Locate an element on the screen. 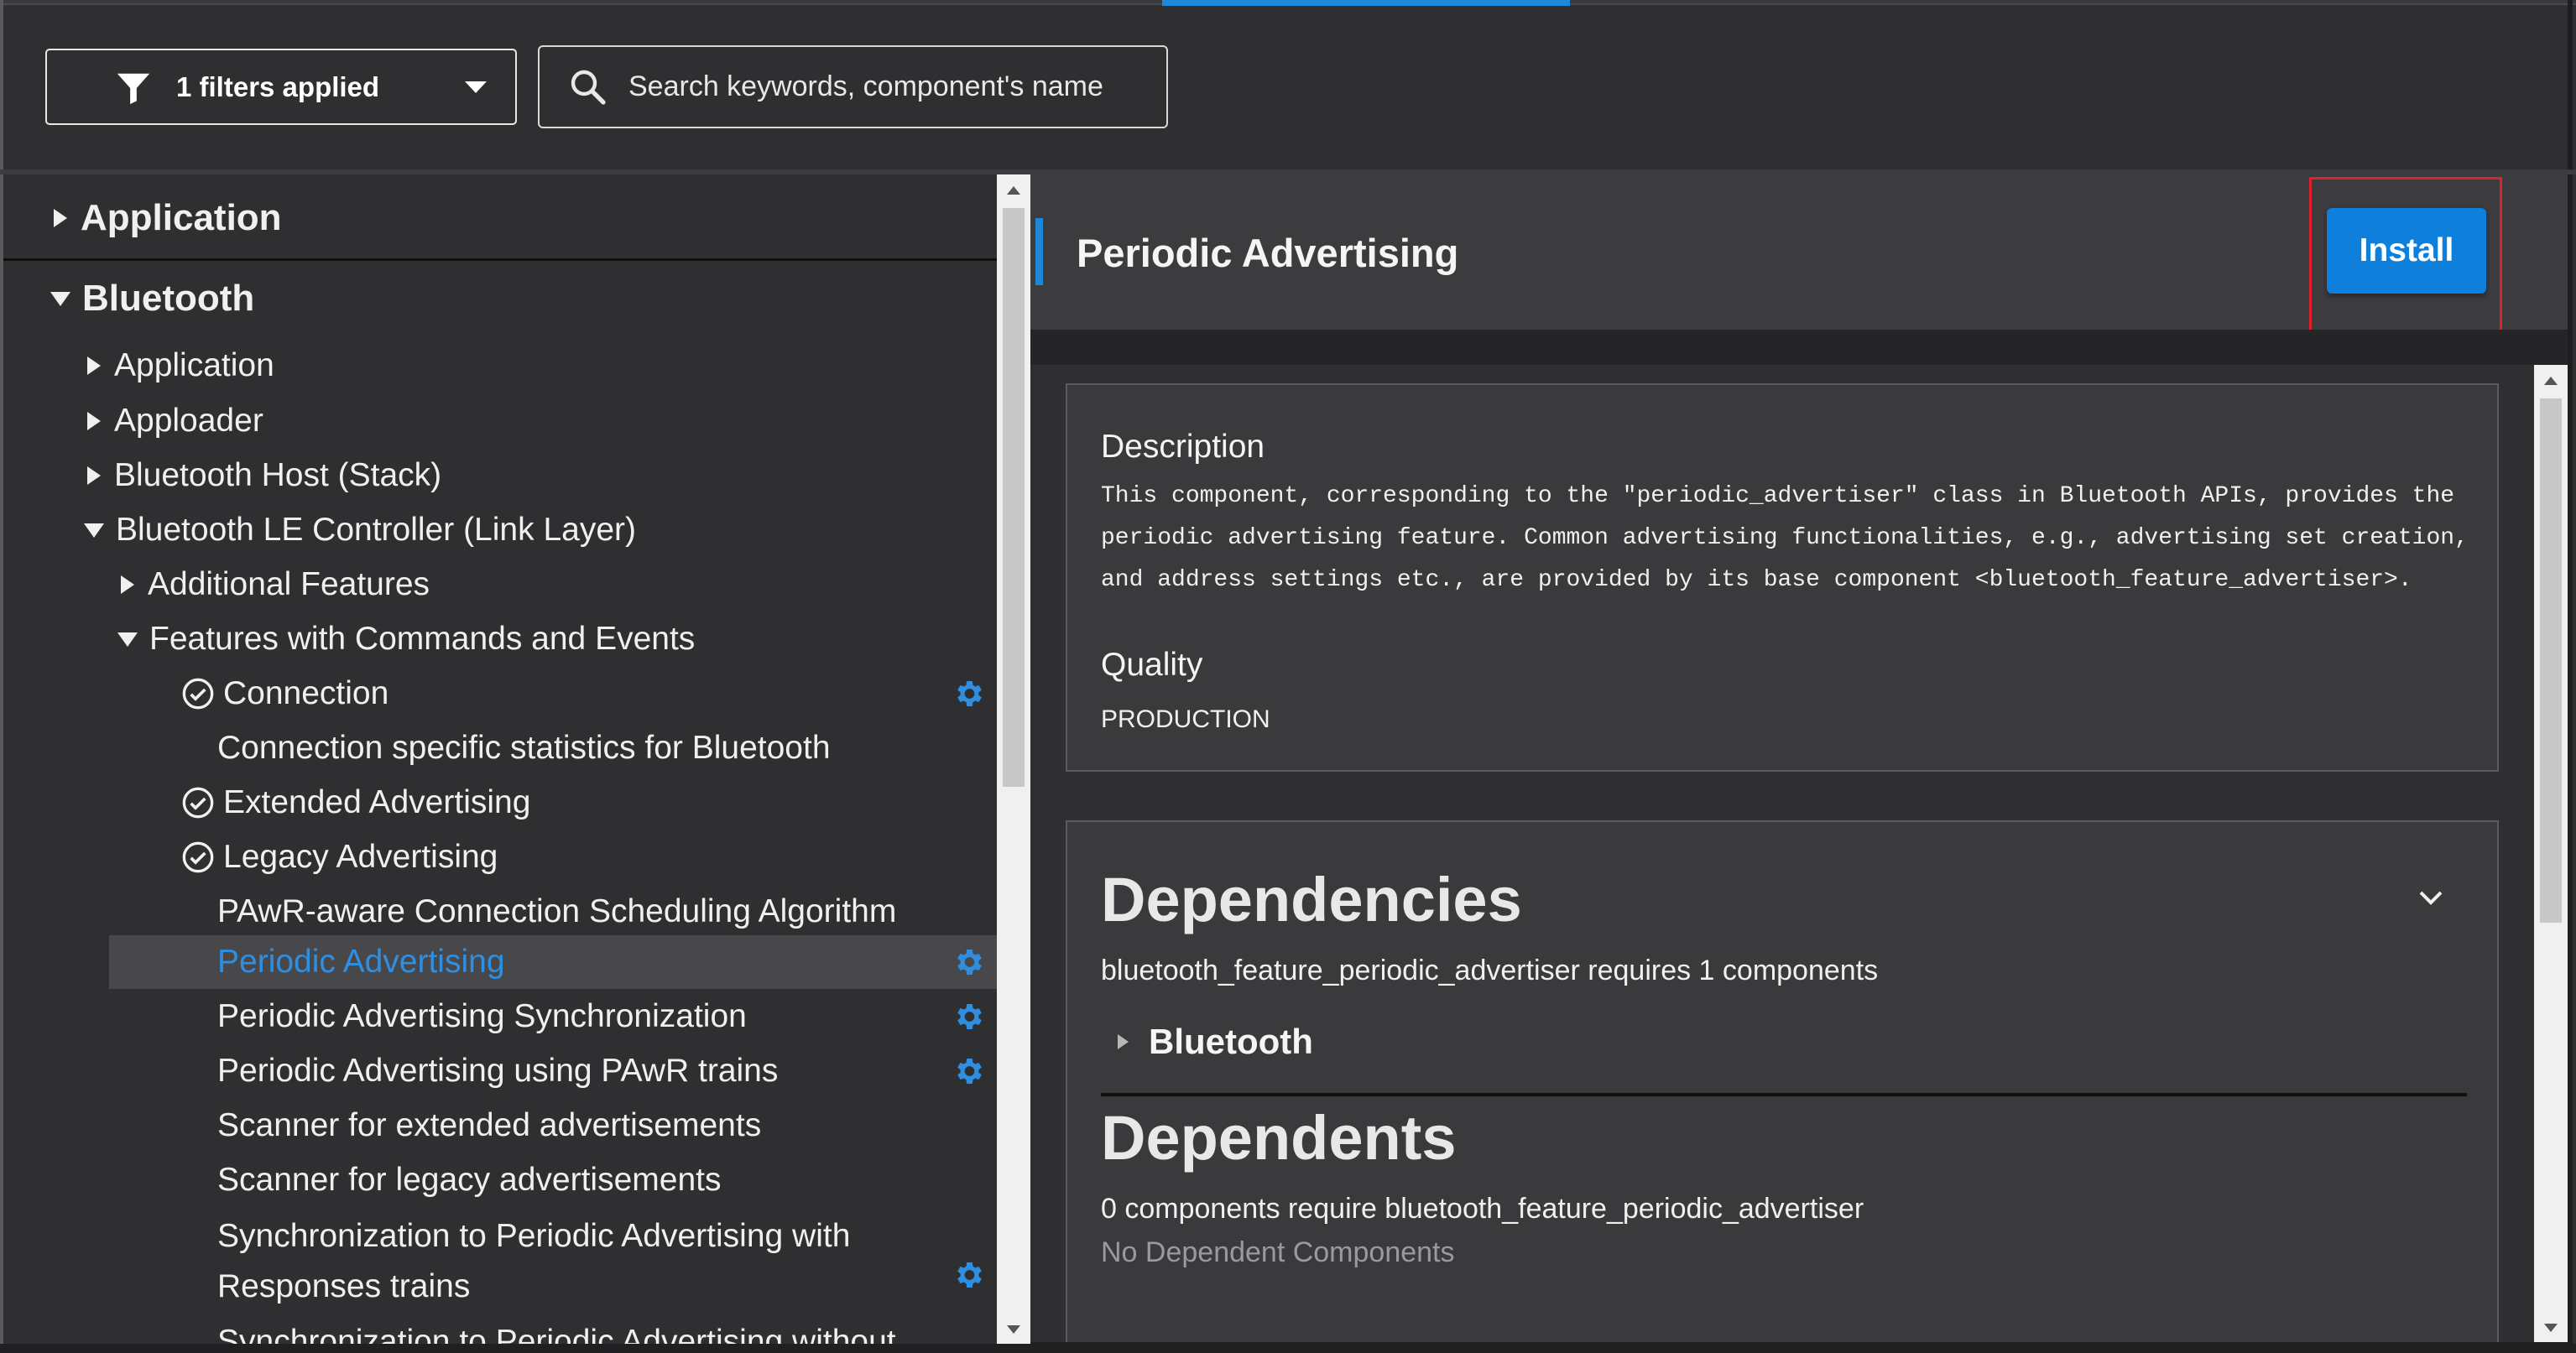  tree-item-periodic-sync: Periodic Advertising Synchronization is located at coordinates (500, 1016).